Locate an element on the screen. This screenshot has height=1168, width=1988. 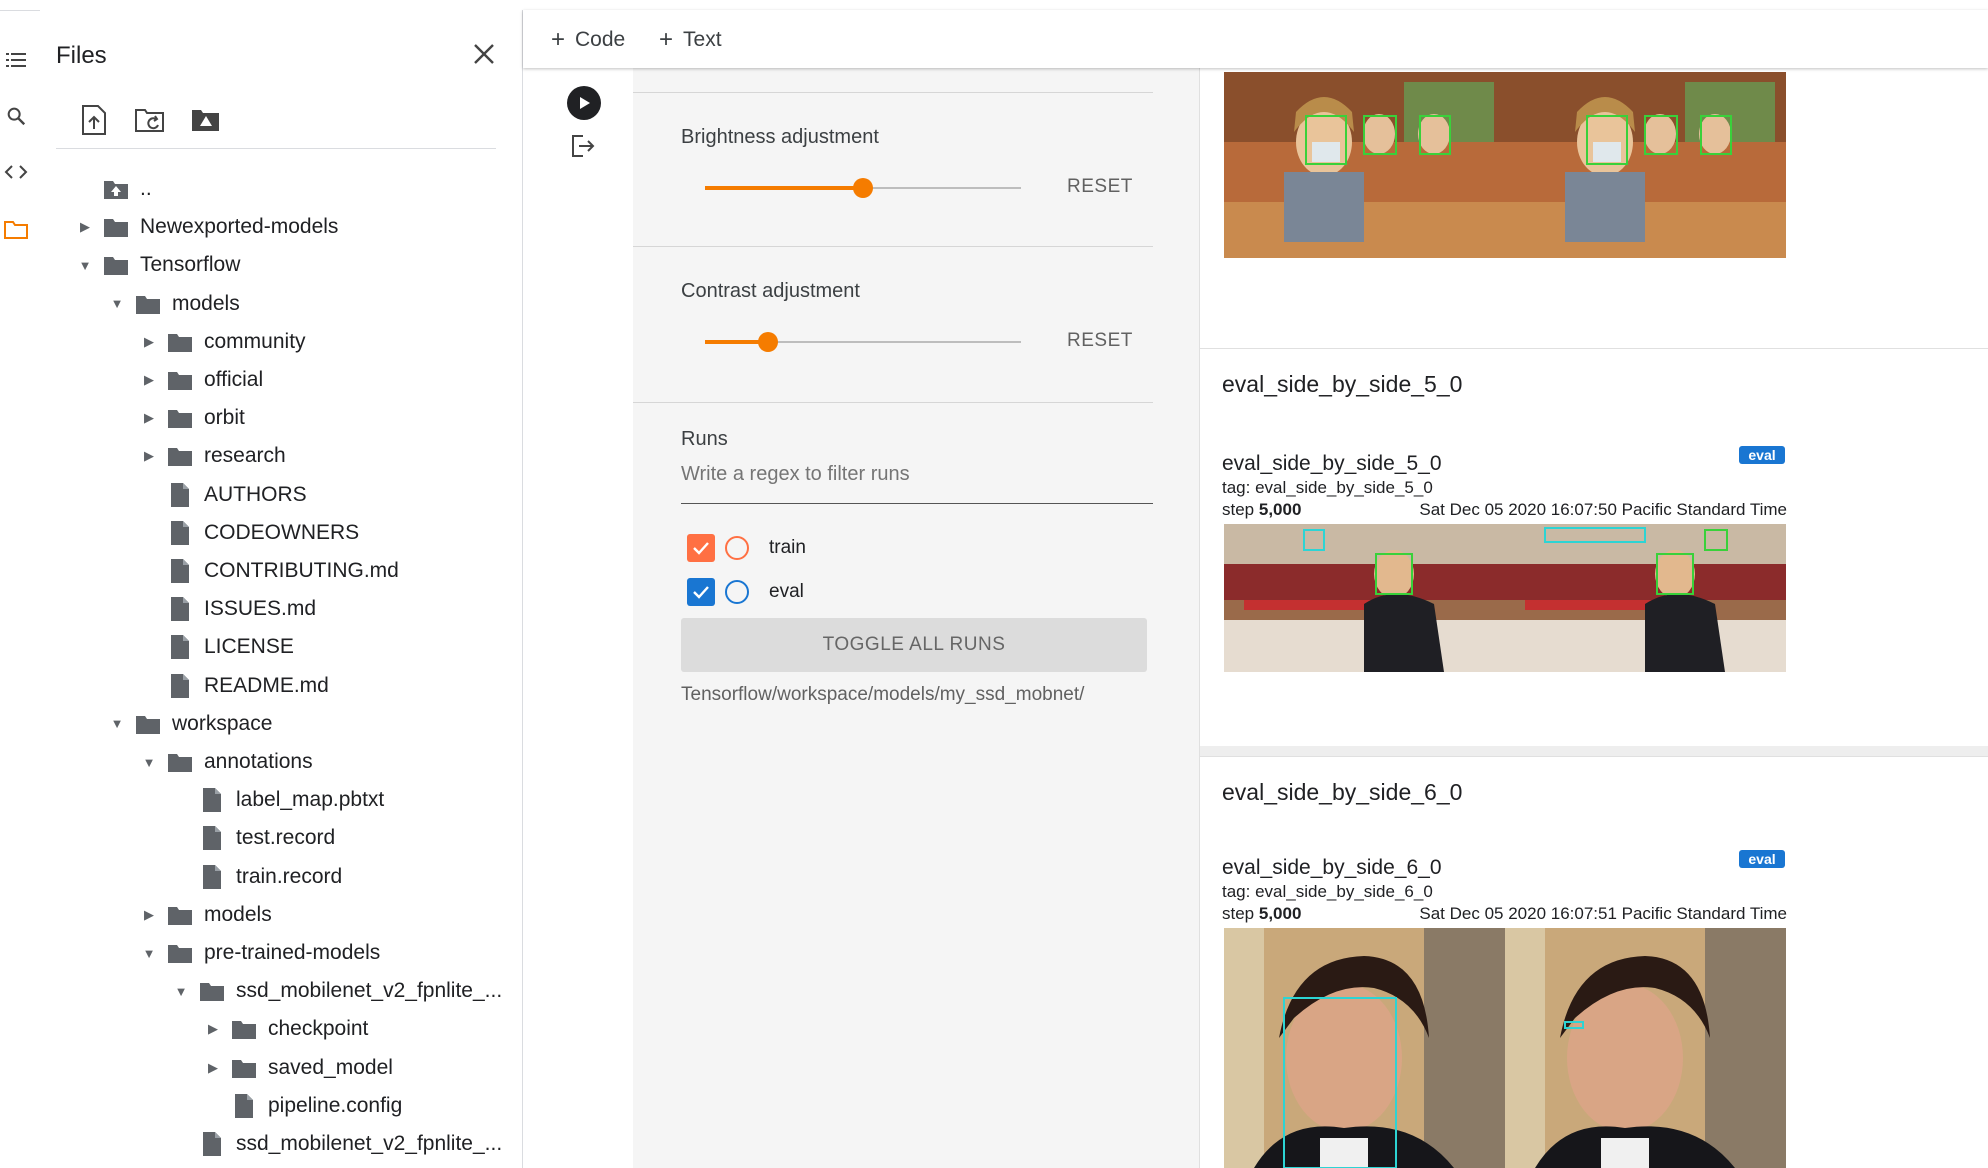
file-tree-label: train.record is located at coordinates (289, 876).